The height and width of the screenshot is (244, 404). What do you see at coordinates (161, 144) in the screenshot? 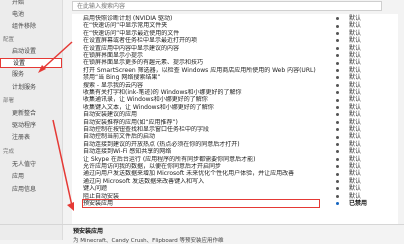
I see `setting-label: 自动连接到建议的开放热点 (热点必须在你的同意后才打开)` at bounding box center [161, 144].